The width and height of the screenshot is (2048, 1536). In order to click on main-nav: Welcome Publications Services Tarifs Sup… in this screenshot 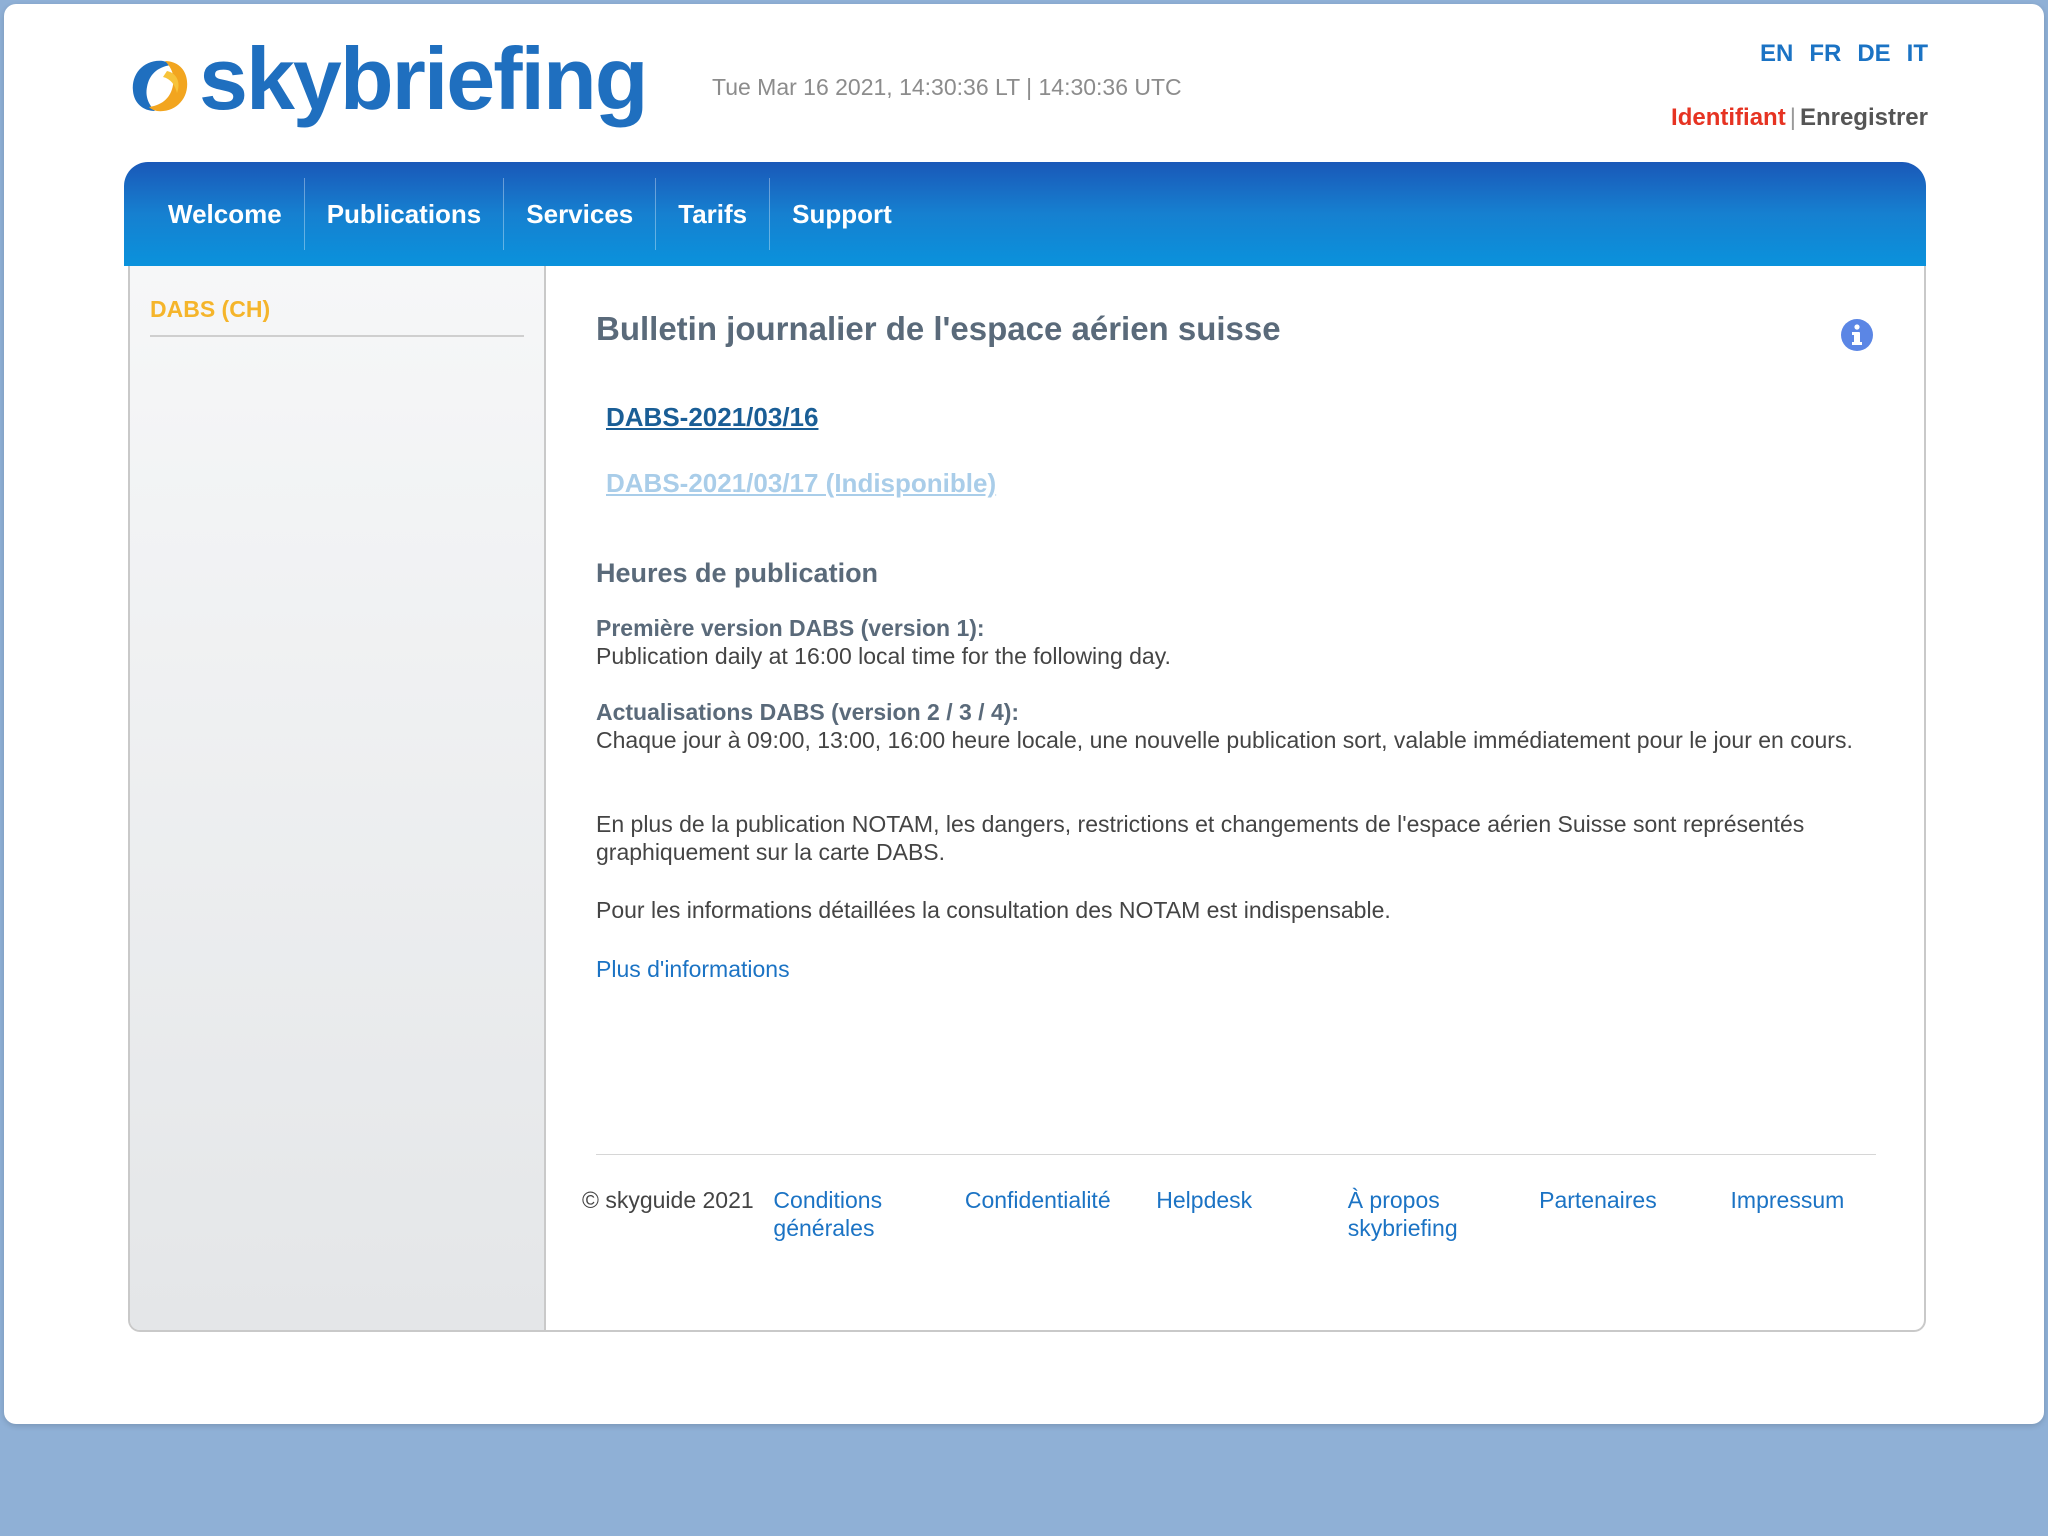, I will do `click(1025, 214)`.